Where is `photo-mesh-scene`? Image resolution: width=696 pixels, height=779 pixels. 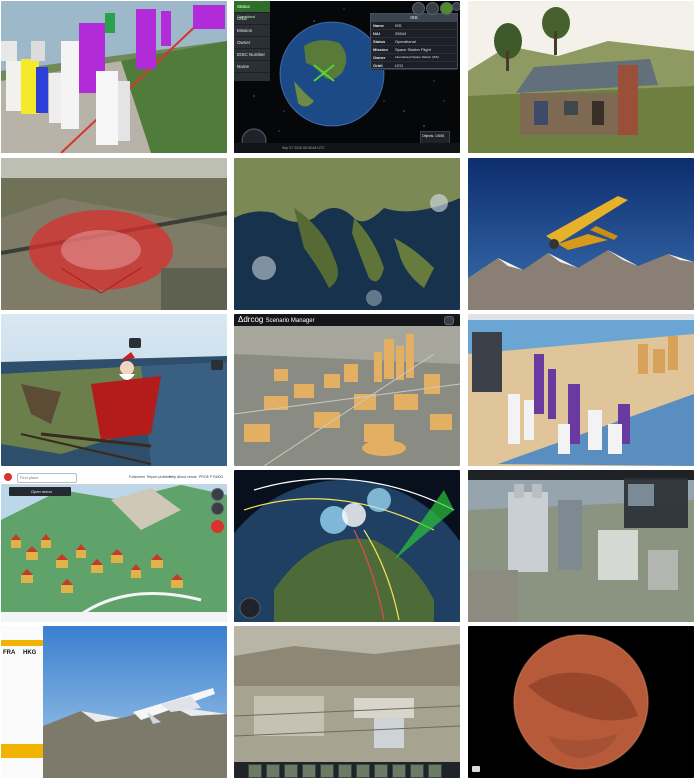 photo-mesh-scene is located at coordinates (581, 546).